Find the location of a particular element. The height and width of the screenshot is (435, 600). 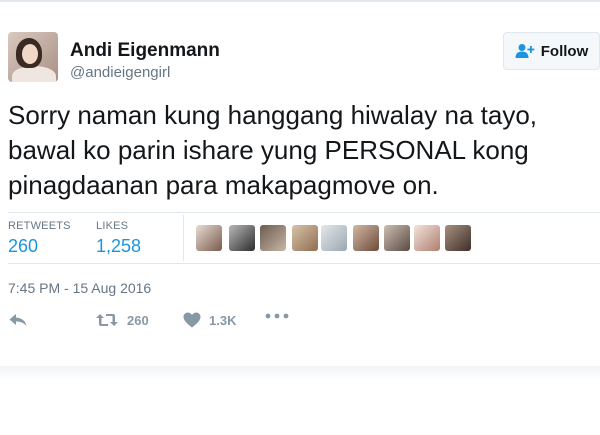

tweet-text-line: pinagdaanan para makapagmove on. is located at coordinates (223, 185).